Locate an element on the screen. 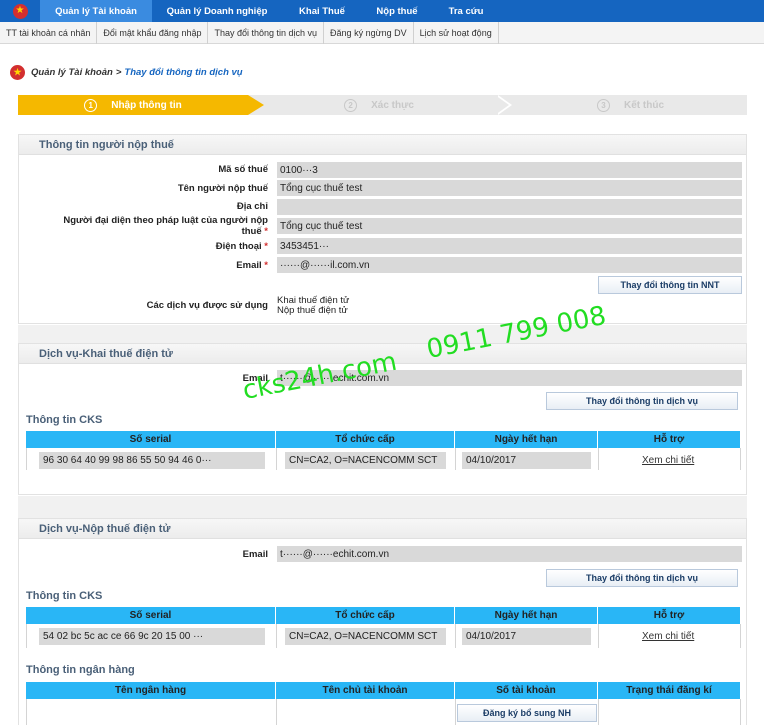 The height and width of the screenshot is (725, 764). subnav-change-service-info: Thay đổi thông tin dịch vụ is located at coordinates (266, 32).